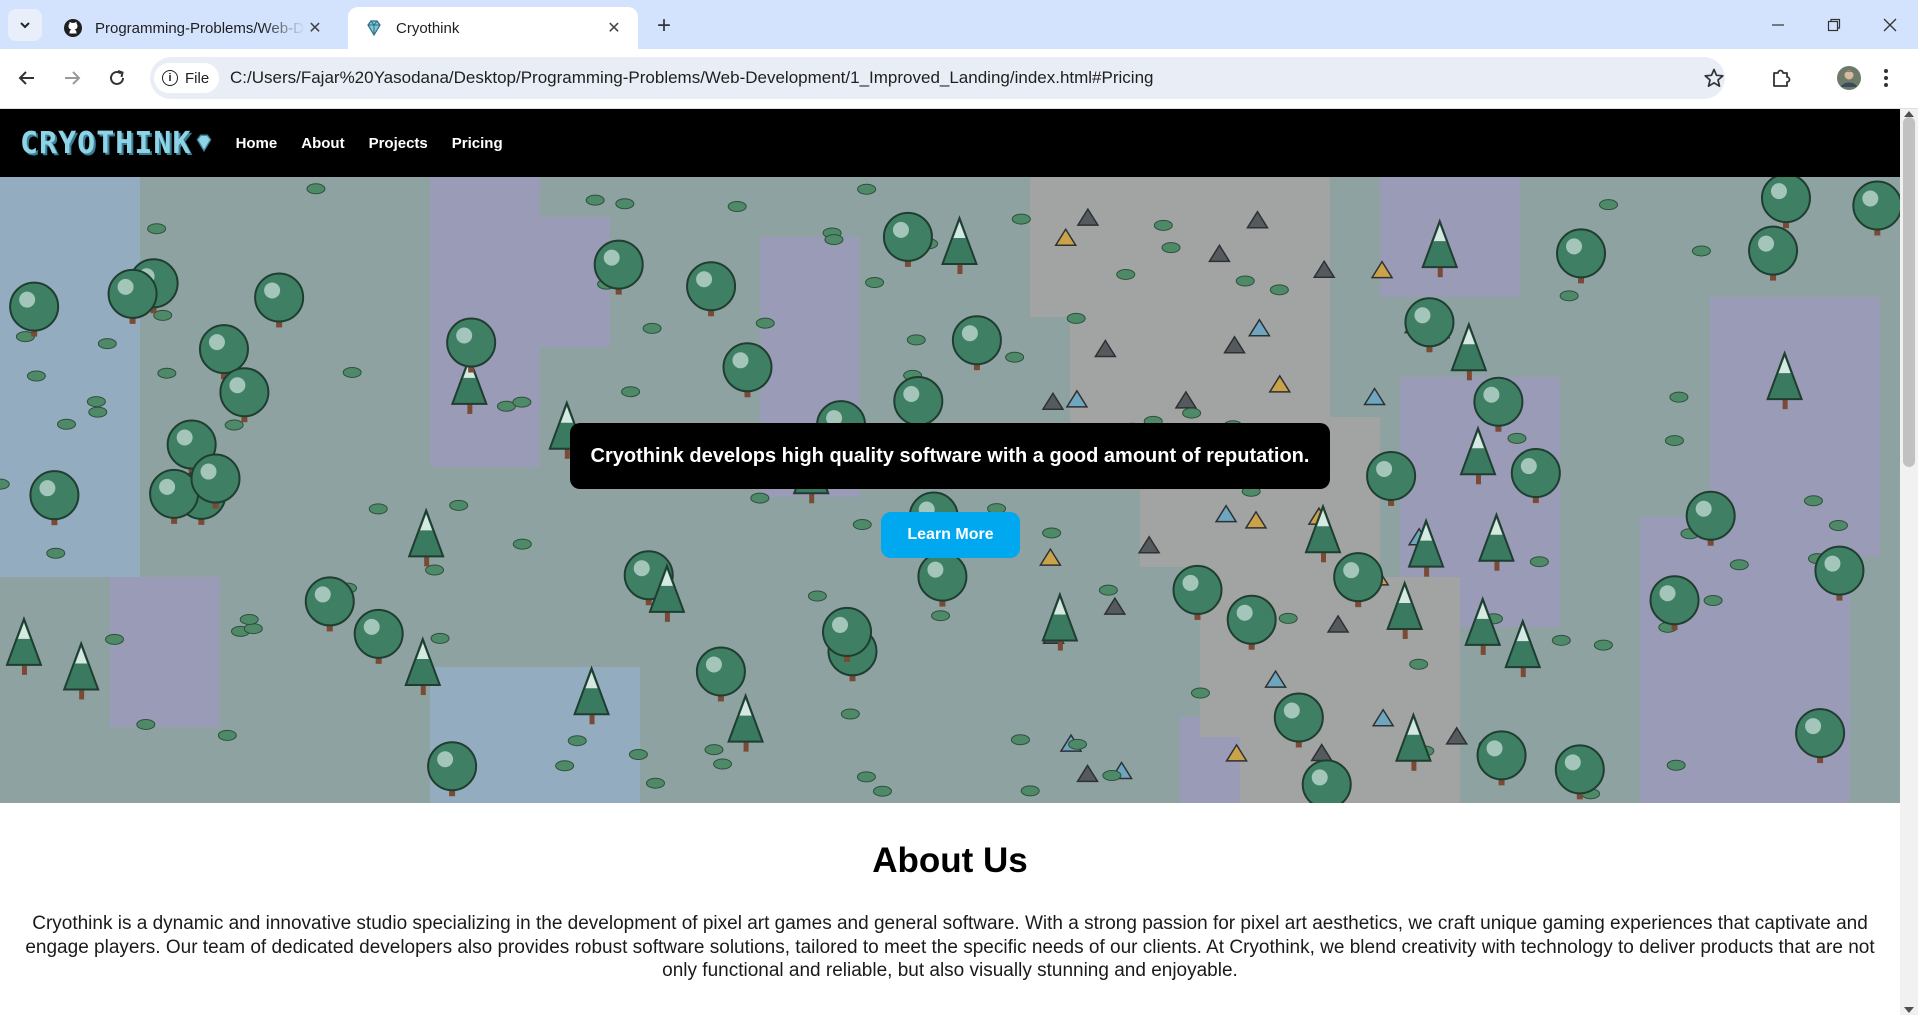 The width and height of the screenshot is (1918, 1015). Describe the element at coordinates (25, 25) in the screenshot. I see `tab-search-button` at that location.